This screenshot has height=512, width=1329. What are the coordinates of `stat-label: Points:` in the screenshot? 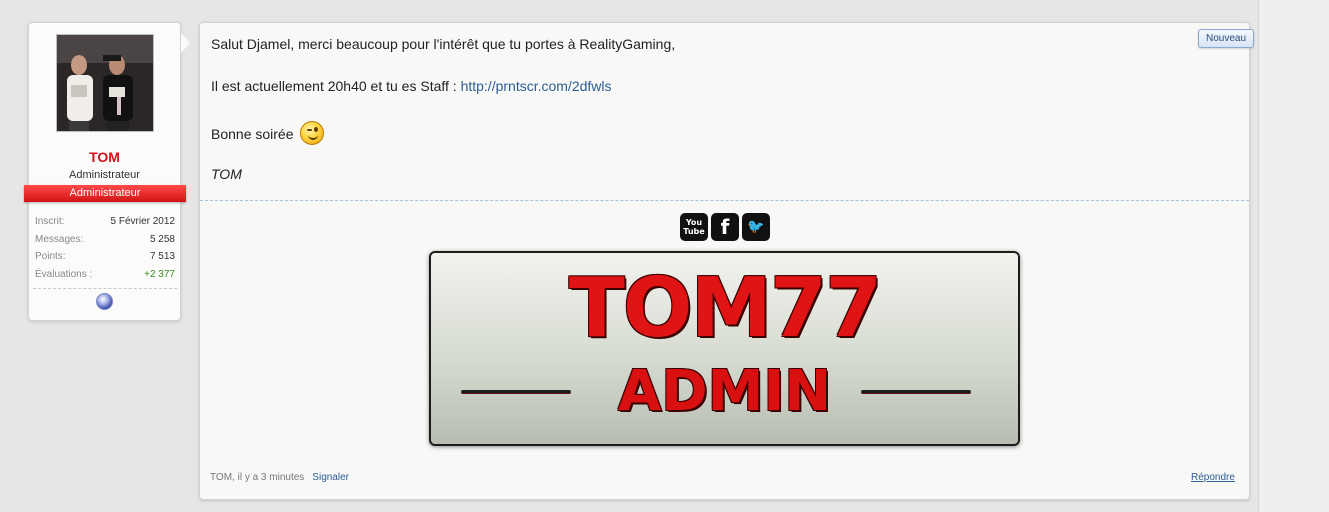 It's located at (50, 256).